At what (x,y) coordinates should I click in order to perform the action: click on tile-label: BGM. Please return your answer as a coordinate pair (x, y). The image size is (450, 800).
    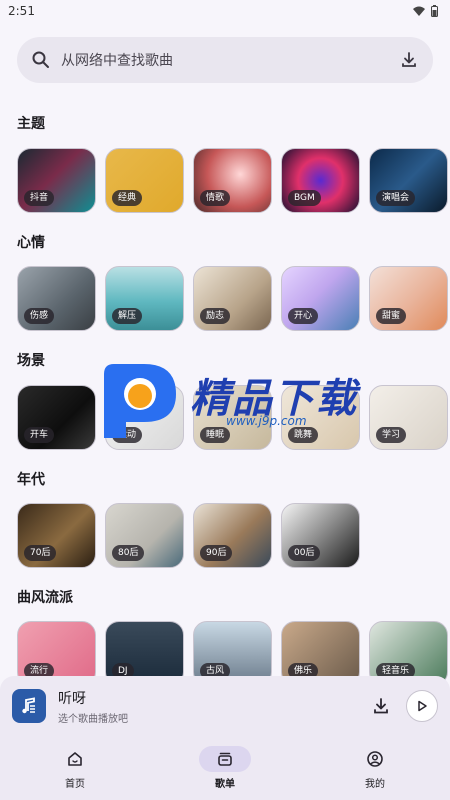
    Looking at the image, I should click on (304, 198).